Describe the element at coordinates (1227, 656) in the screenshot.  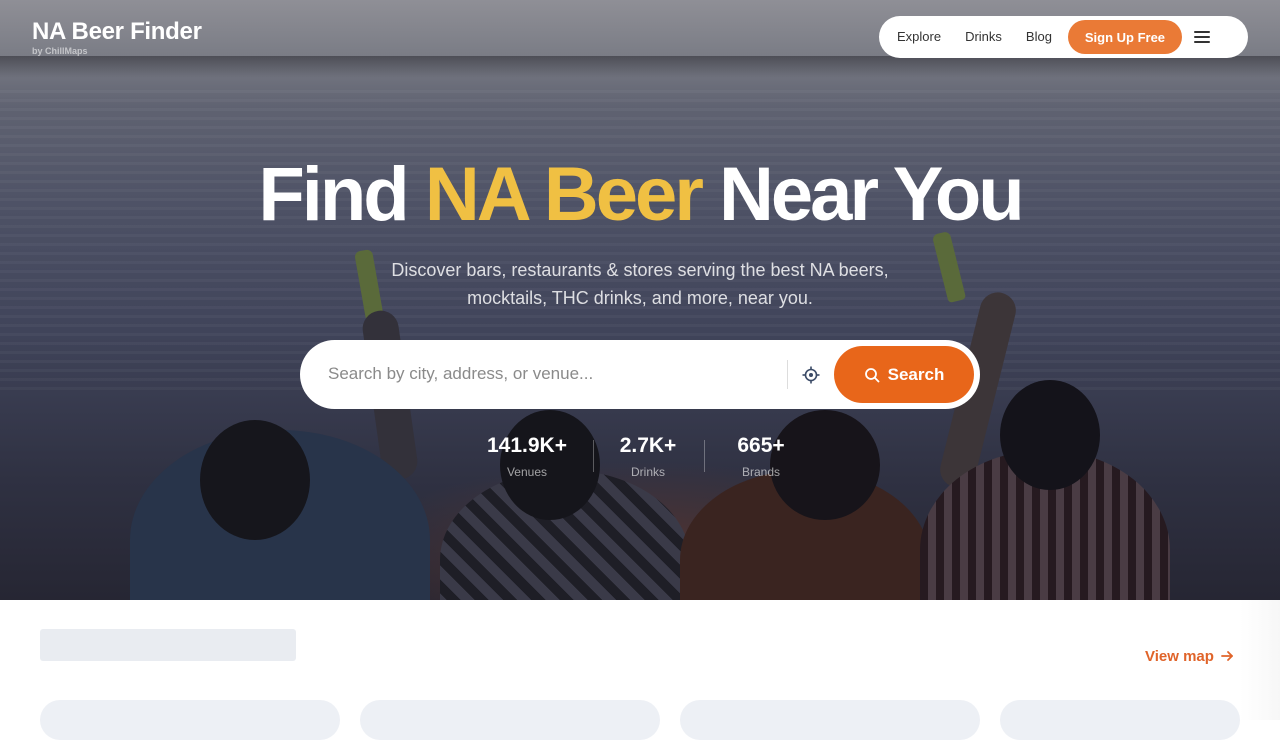
I see `arrow-right-icon` at that location.